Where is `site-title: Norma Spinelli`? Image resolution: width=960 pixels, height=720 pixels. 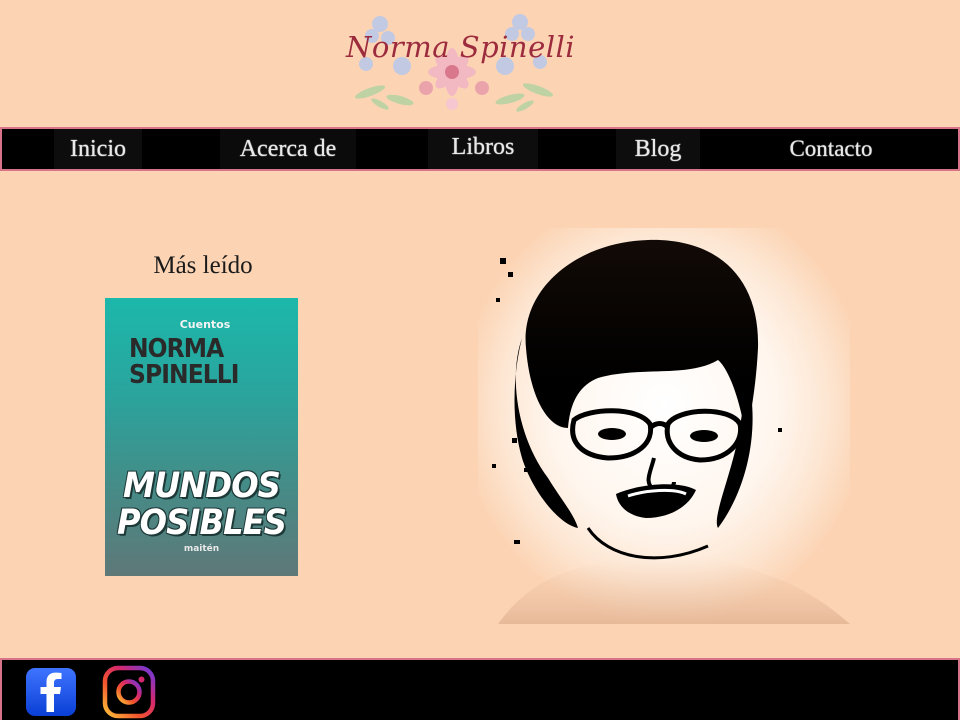
site-title: Norma Spinelli is located at coordinates (461, 47).